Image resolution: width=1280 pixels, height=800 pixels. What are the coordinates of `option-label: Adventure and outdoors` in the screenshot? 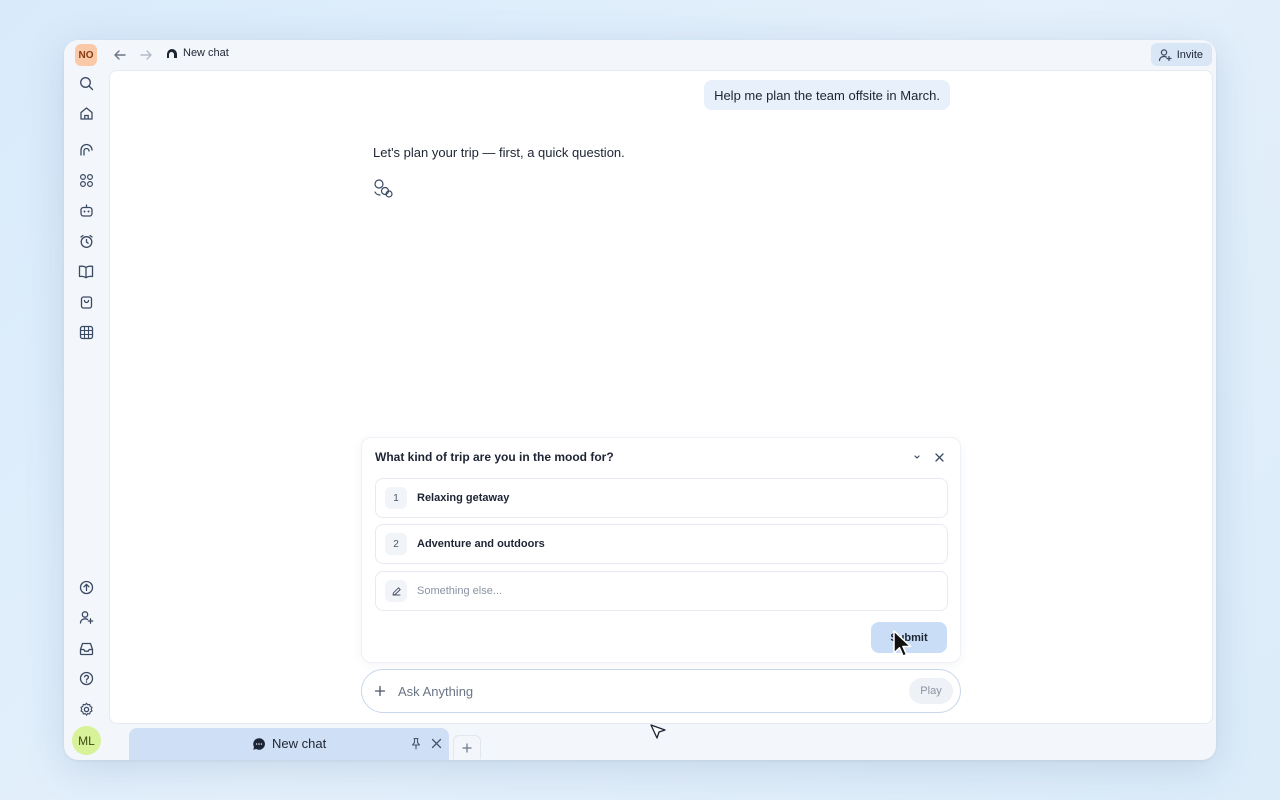 It's located at (481, 544).